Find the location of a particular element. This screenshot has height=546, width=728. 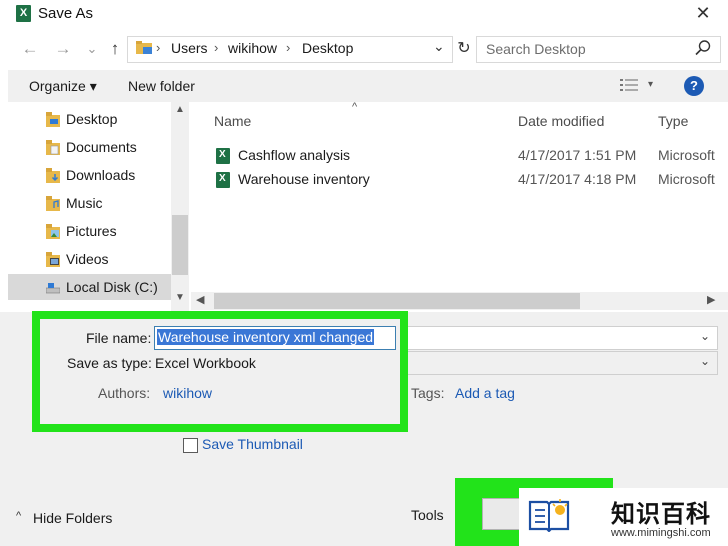

downloads-folder-icon is located at coordinates (53, 175).